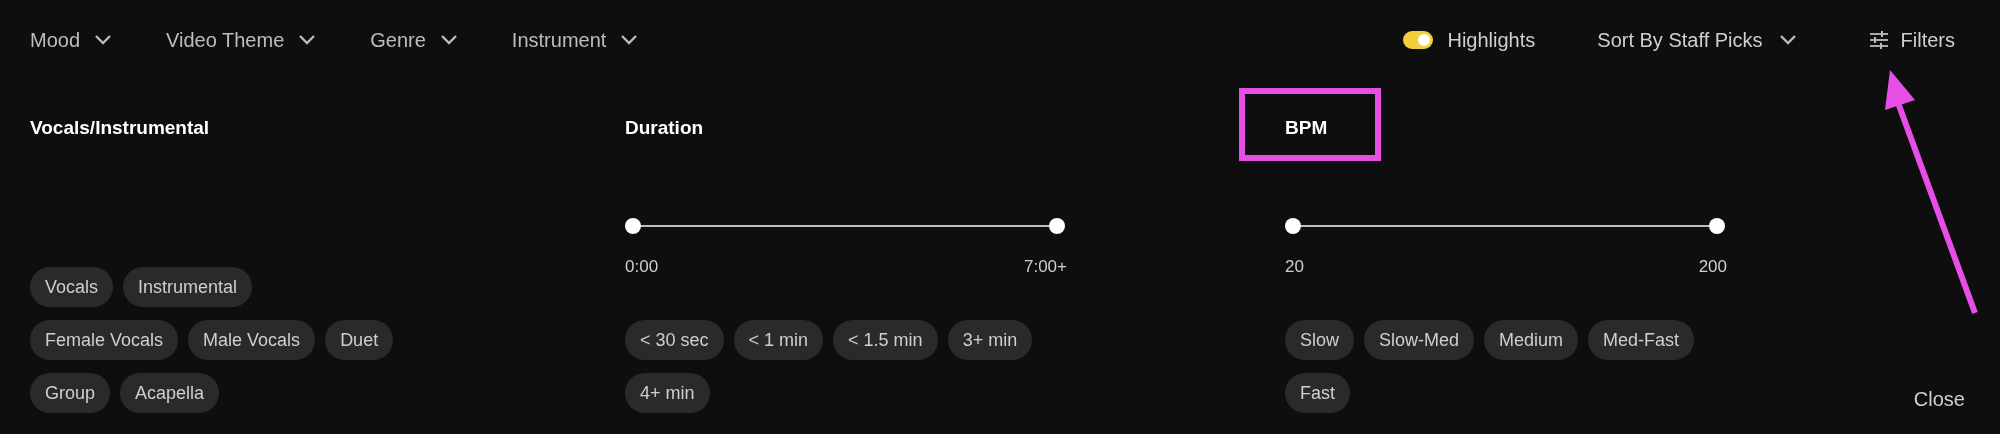 This screenshot has height=434, width=2000. I want to click on sliders-icon, so click(1878, 40).